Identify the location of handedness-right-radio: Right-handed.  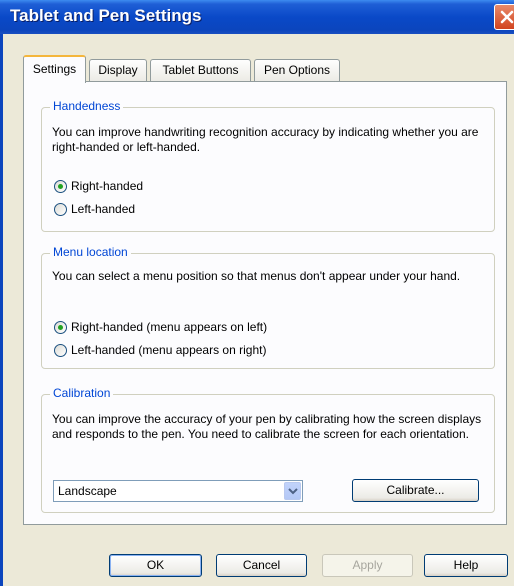
(98, 186).